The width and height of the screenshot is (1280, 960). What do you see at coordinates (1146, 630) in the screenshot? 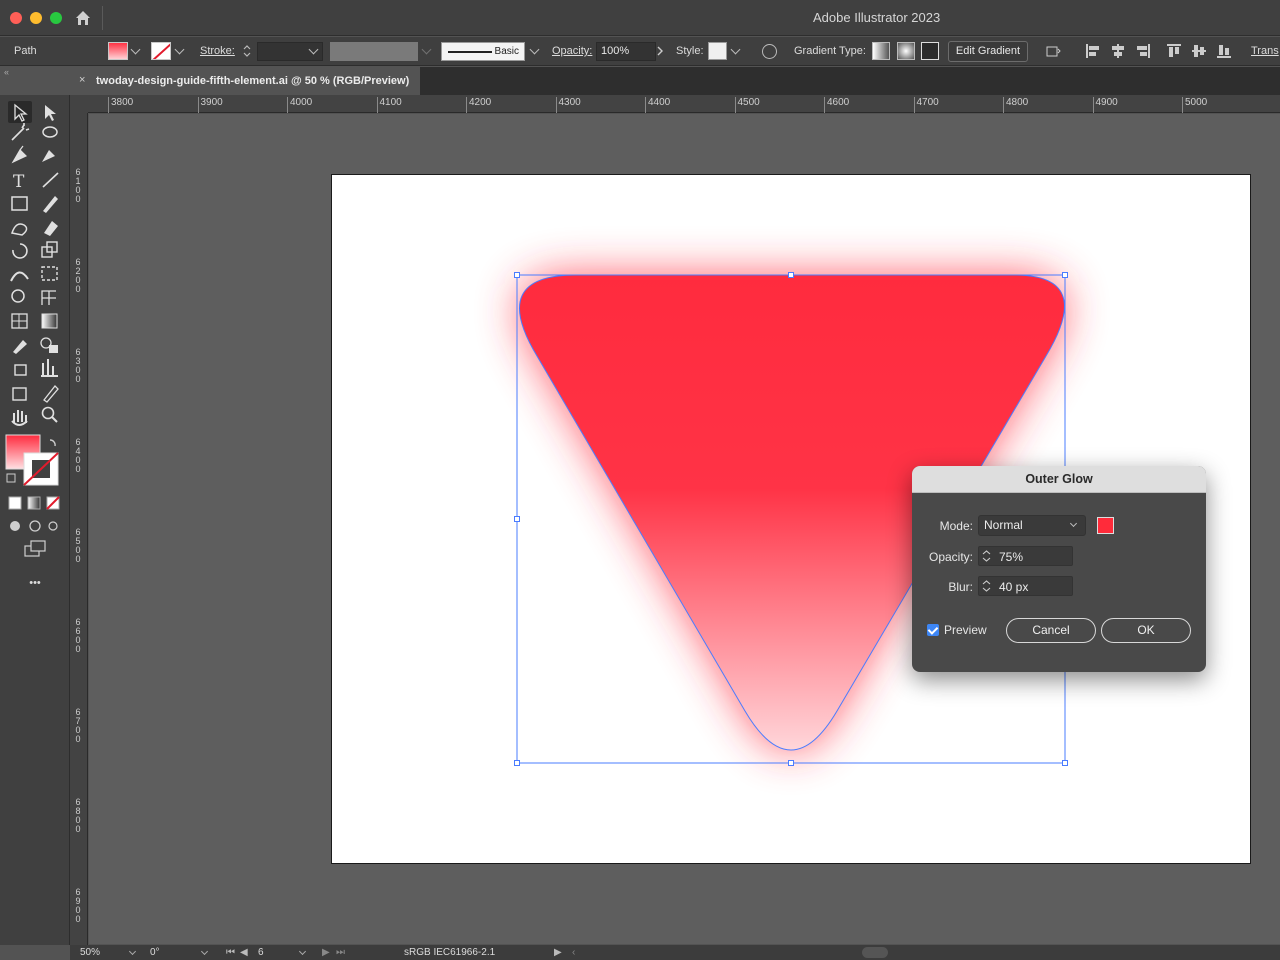
I see `ok-button: OK` at bounding box center [1146, 630].